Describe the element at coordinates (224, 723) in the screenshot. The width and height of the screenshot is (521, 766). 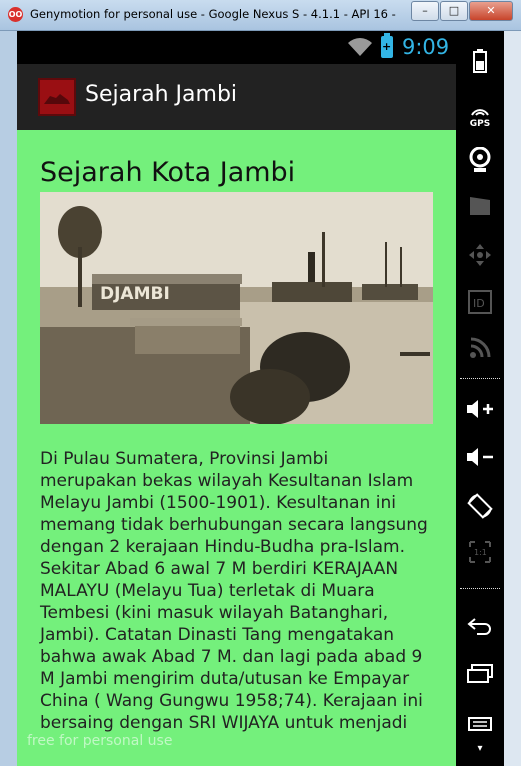
I see `article-line: bersaing dengan SRI WIJAYA untuk menjadi` at that location.